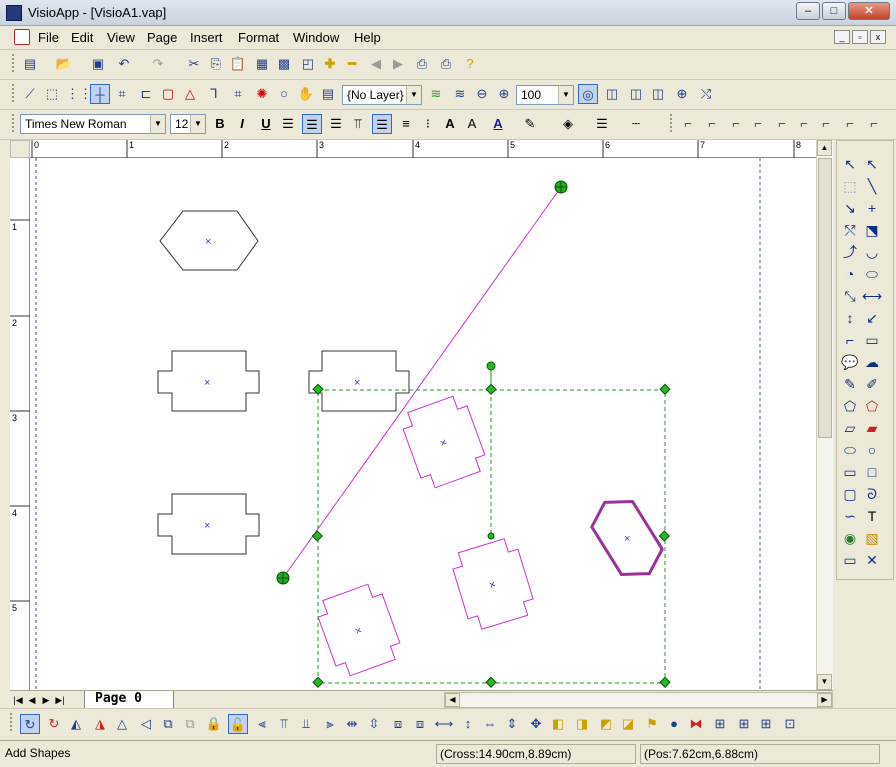 This screenshot has width=896, height=767. Describe the element at coordinates (626, 538) in the screenshot. I see `rotated-hexagon-shape: ×` at that location.